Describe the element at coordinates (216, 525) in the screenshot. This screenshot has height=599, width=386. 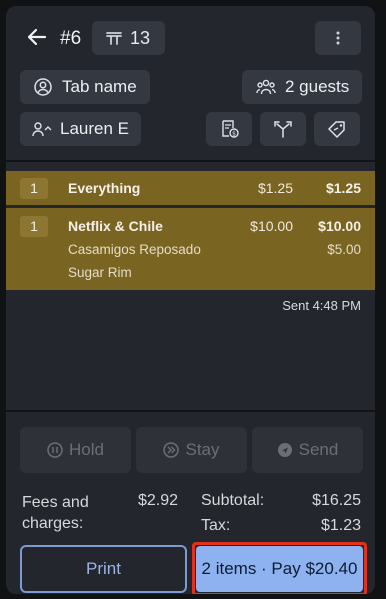
I see `tax-label: Tax:` at that location.